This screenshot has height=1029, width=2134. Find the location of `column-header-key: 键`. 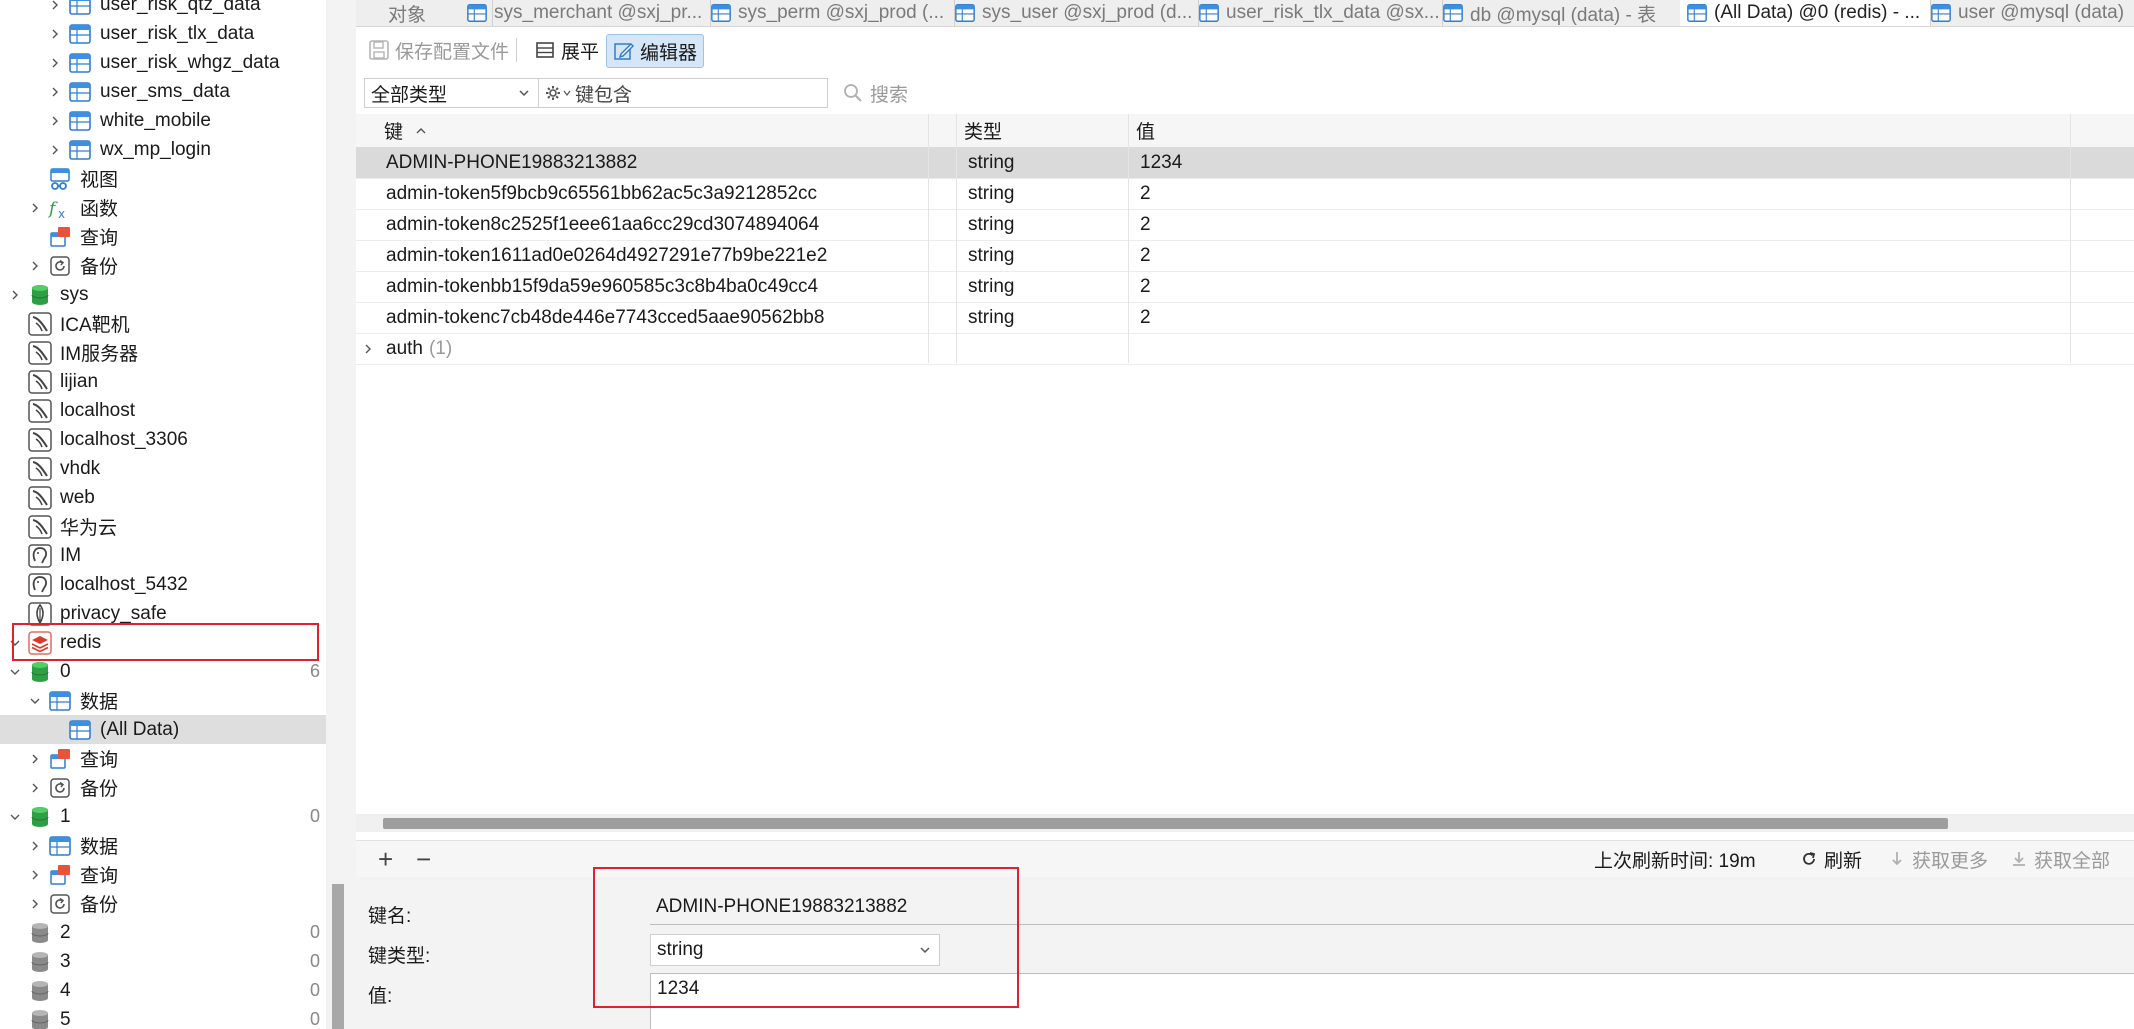

column-header-key: 键 is located at coordinates (405, 130).